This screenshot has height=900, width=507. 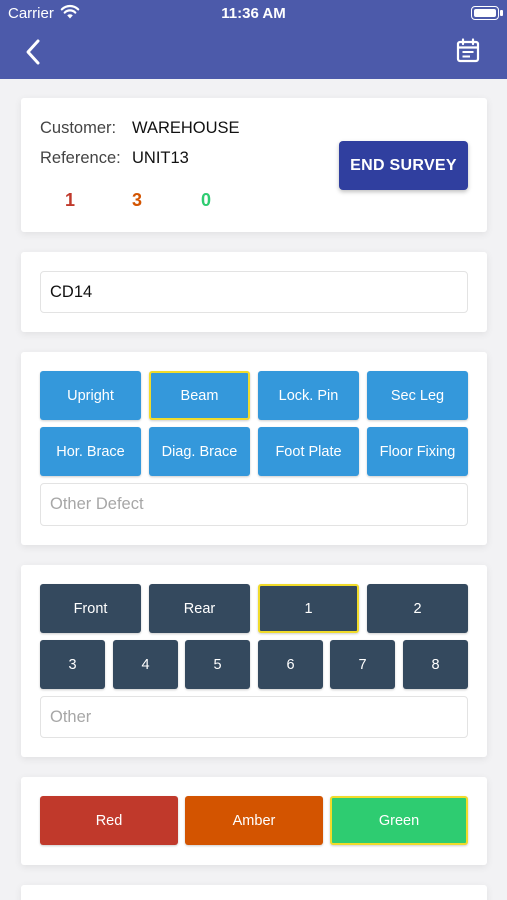 I want to click on battery-icon, so click(x=487, y=13).